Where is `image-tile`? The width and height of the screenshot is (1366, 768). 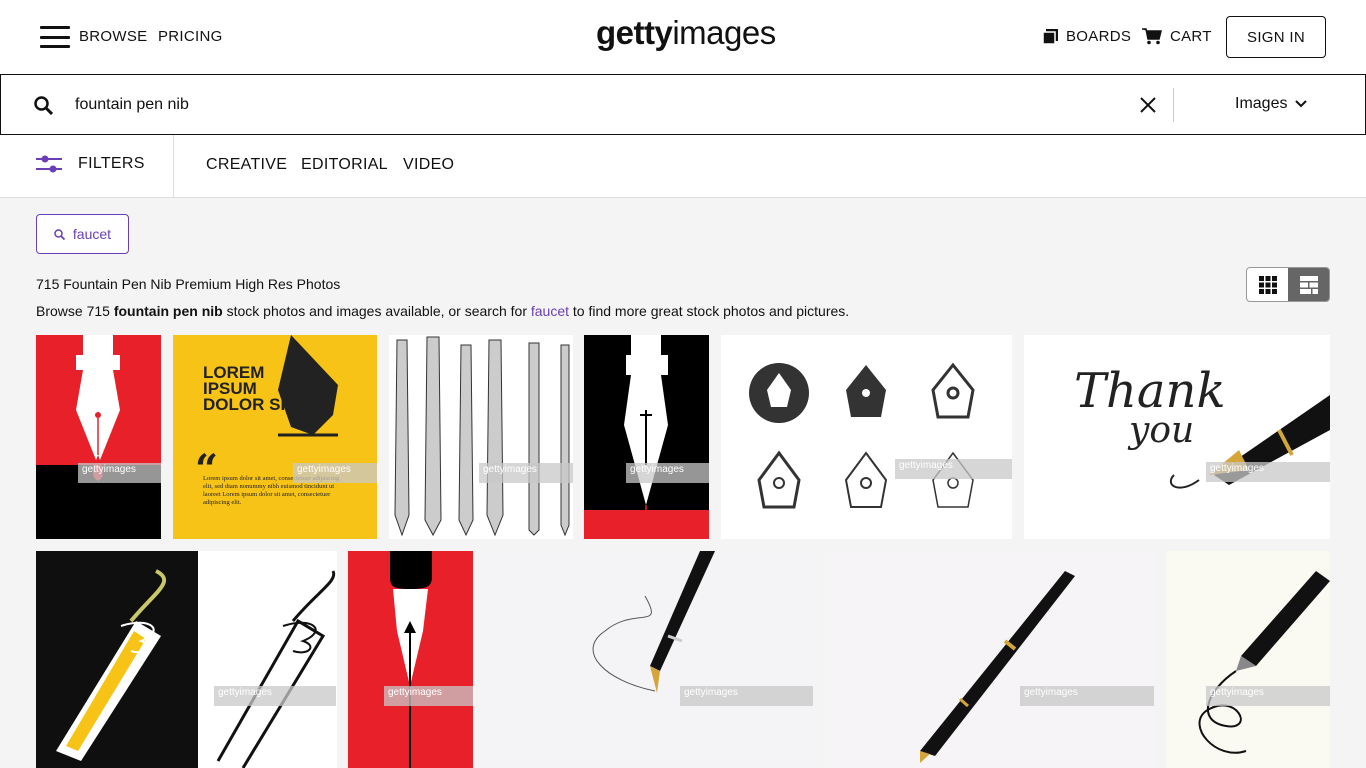 image-tile is located at coordinates (117, 659).